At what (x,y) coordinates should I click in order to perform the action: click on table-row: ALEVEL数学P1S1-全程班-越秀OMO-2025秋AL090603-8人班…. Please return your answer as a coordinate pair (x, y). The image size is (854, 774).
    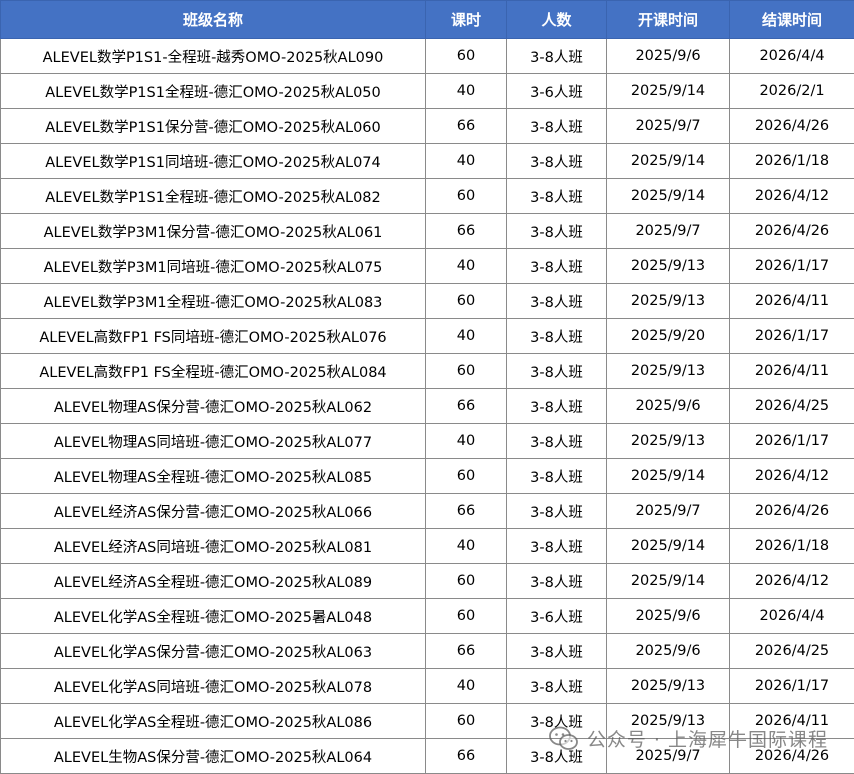
    Looking at the image, I should click on (427, 56).